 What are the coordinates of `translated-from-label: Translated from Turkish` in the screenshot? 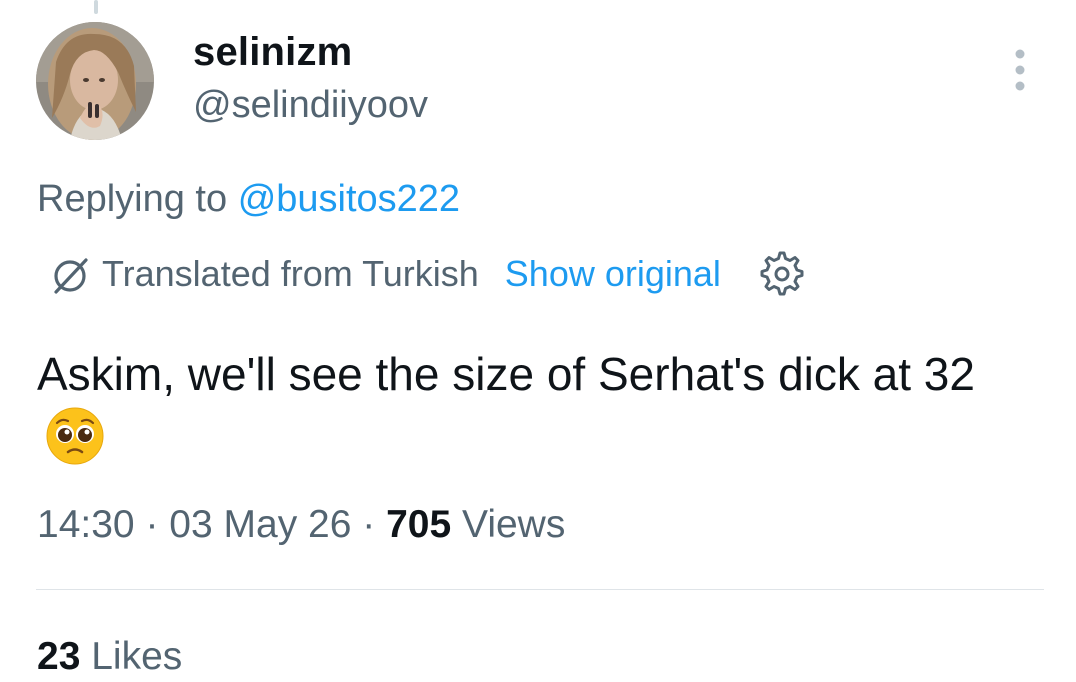 It's located at (290, 273).